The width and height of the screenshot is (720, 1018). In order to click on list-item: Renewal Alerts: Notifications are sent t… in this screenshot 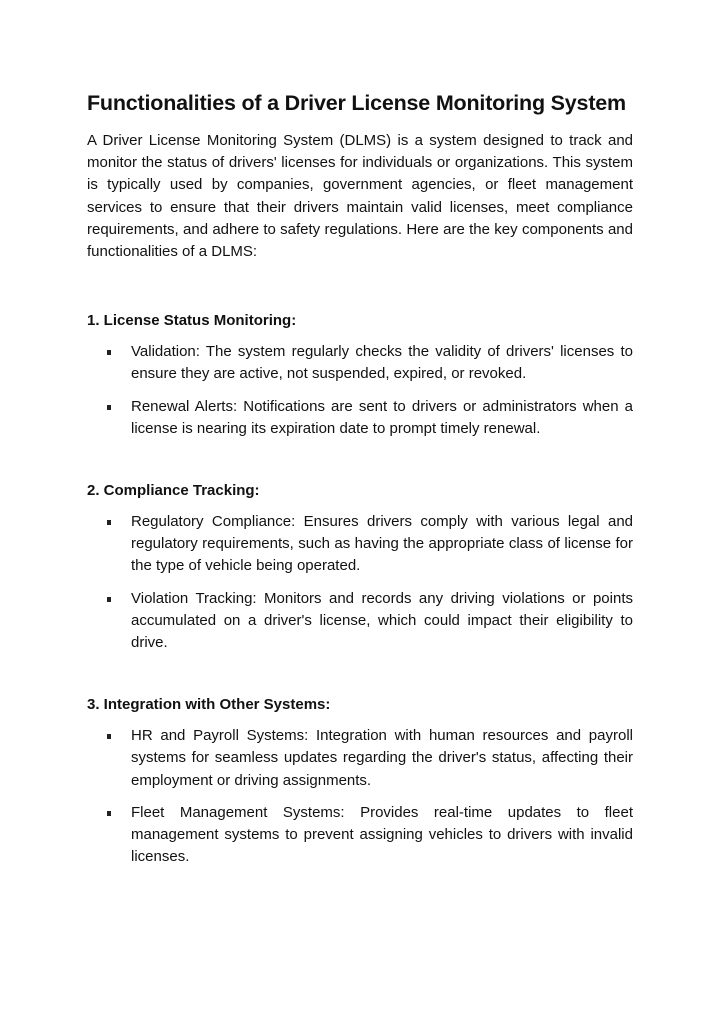, I will do `click(360, 418)`.